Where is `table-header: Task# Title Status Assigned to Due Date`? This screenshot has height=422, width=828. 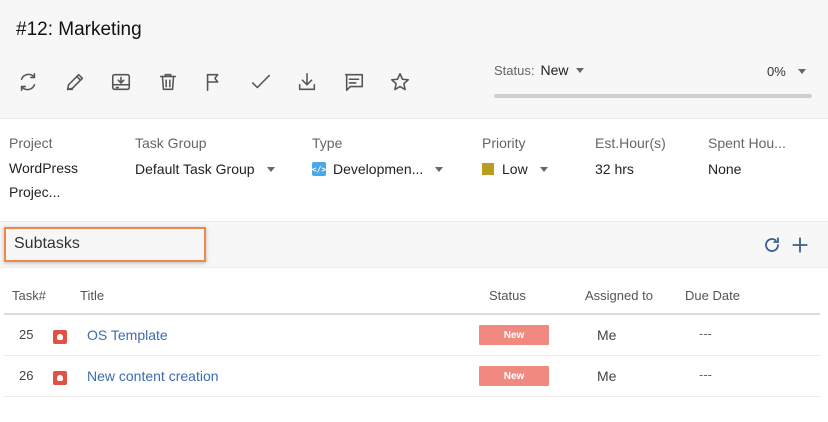 table-header: Task# Title Status Assigned to Due Date is located at coordinates (412, 298).